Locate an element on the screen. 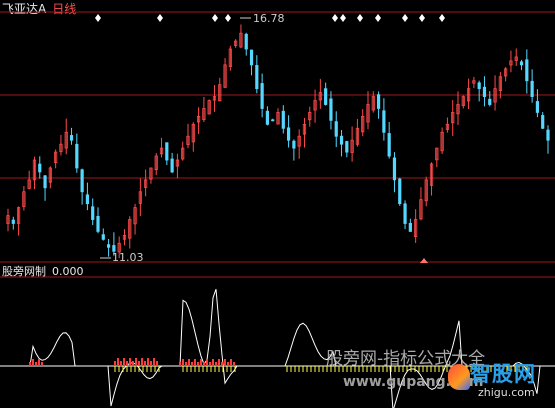  brand-name: 智股网 is located at coordinates (503, 374).